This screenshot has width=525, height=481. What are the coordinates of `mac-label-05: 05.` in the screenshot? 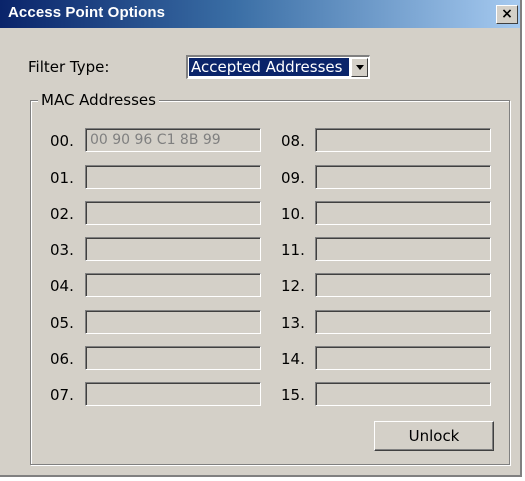 It's located at (62, 323).